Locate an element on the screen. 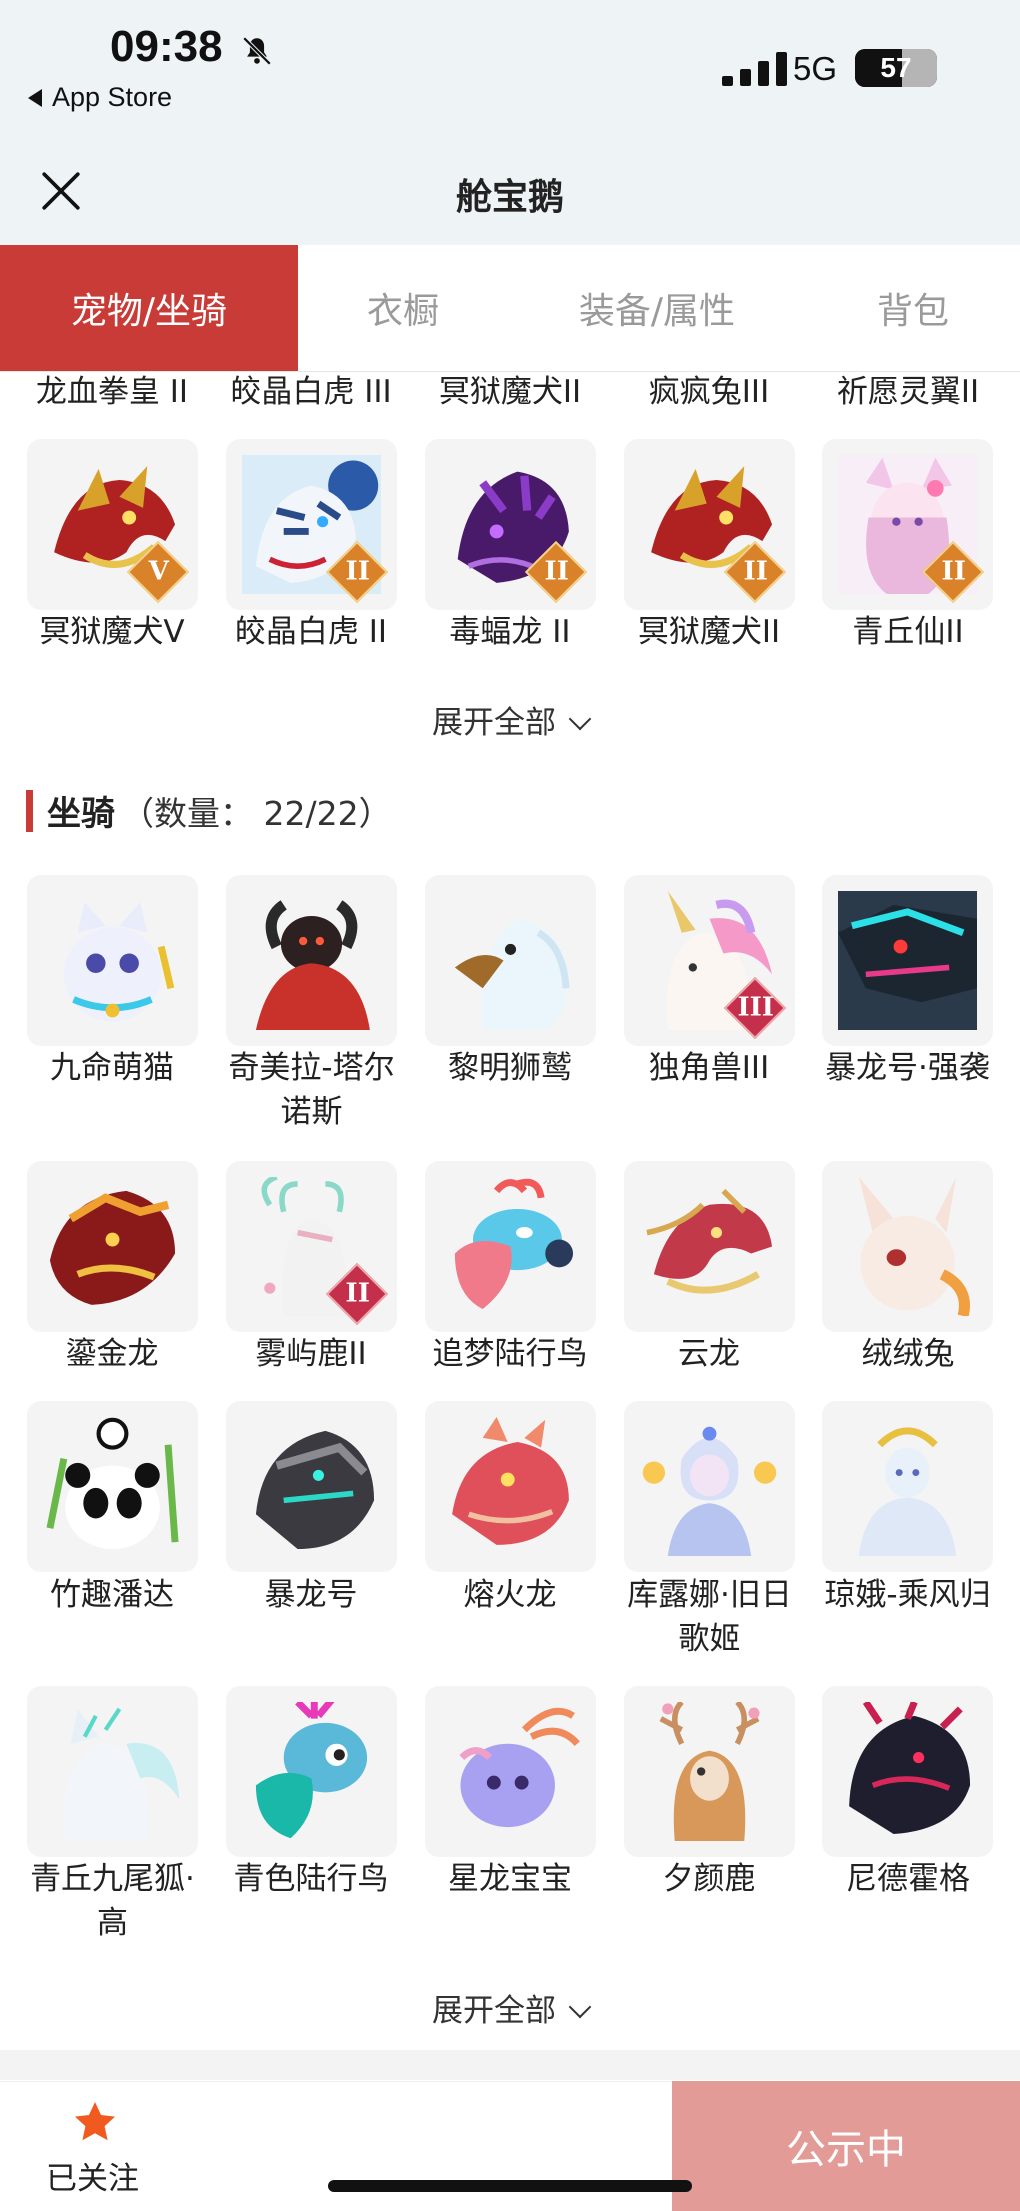 This screenshot has height=2211, width=1020. mount-name: 绒绒兔 is located at coordinates (908, 1354).